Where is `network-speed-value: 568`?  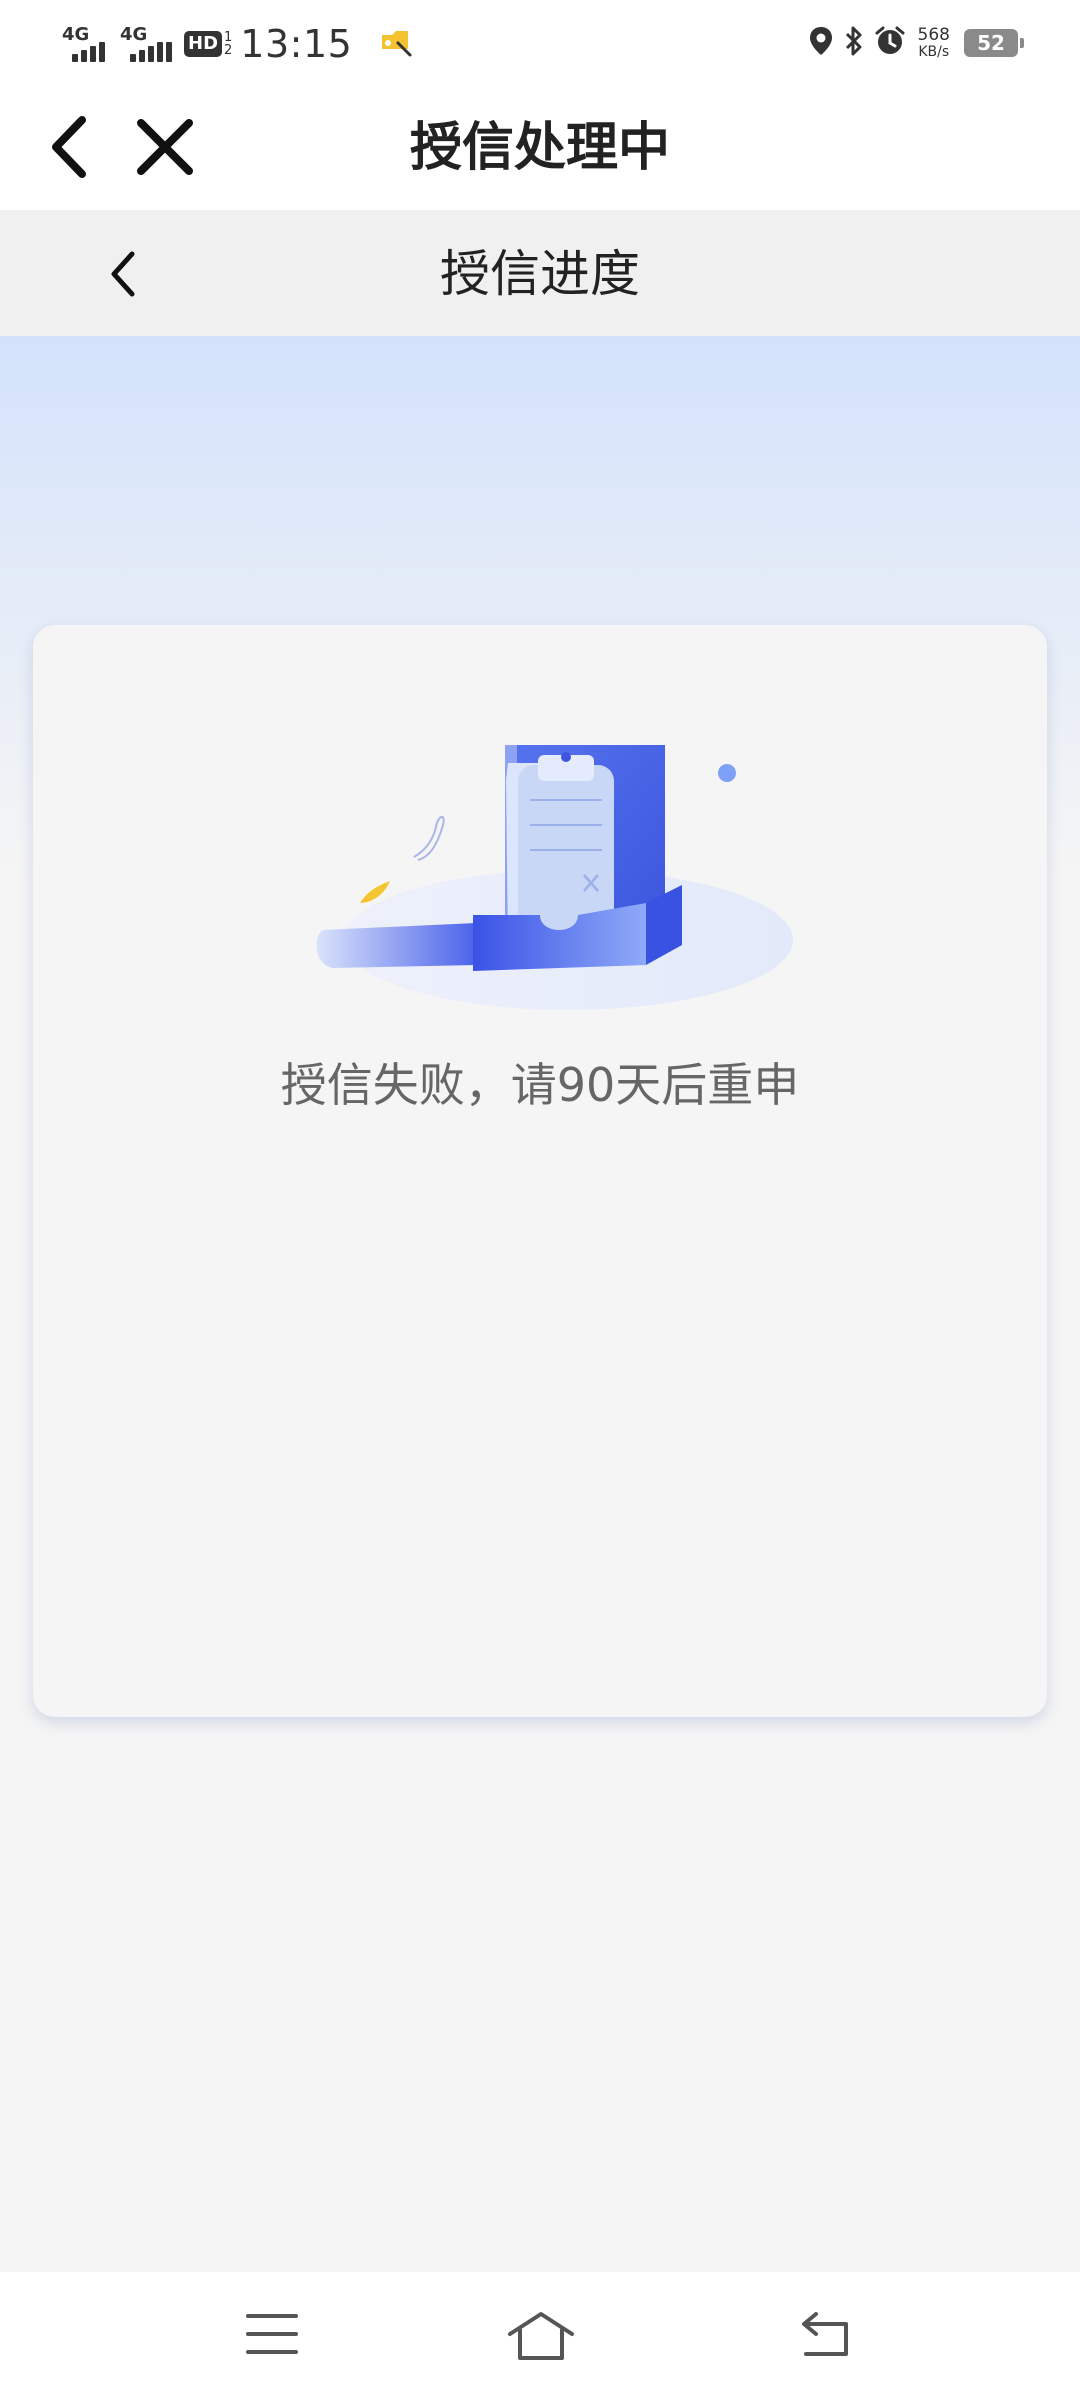 network-speed-value: 568 is located at coordinates (933, 34).